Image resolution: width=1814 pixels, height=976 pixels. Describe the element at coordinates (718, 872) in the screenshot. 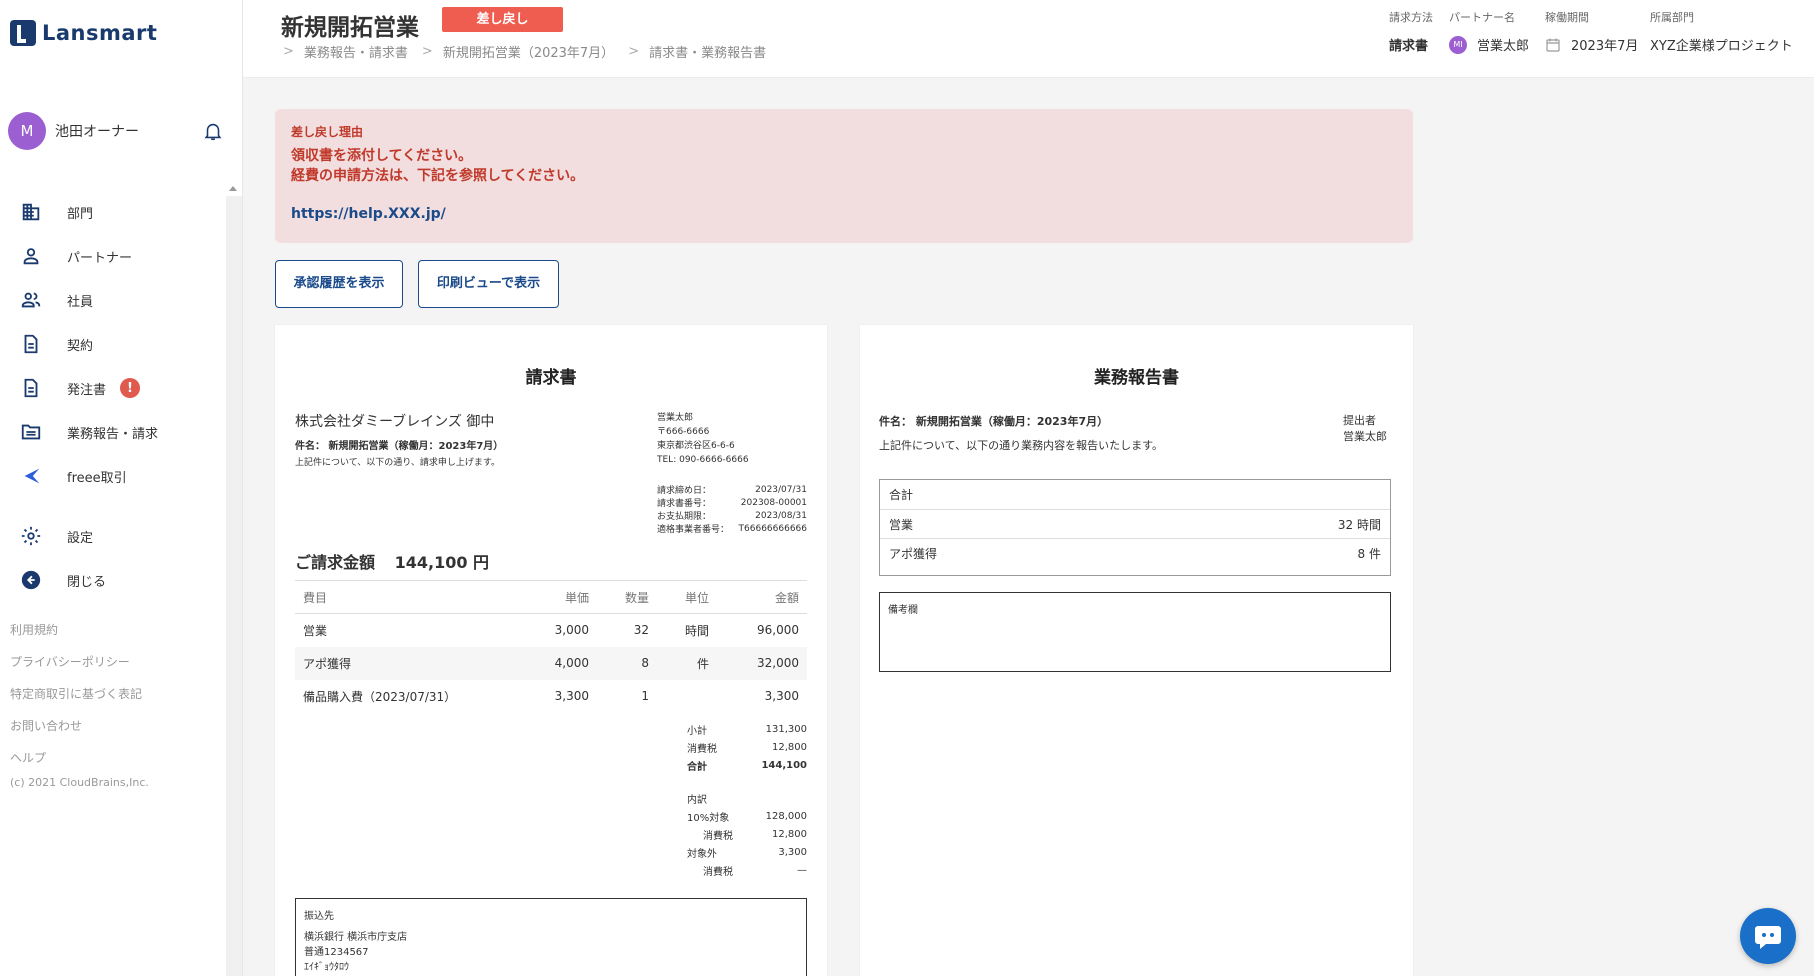

I see `breakdown-key: 消費税` at that location.